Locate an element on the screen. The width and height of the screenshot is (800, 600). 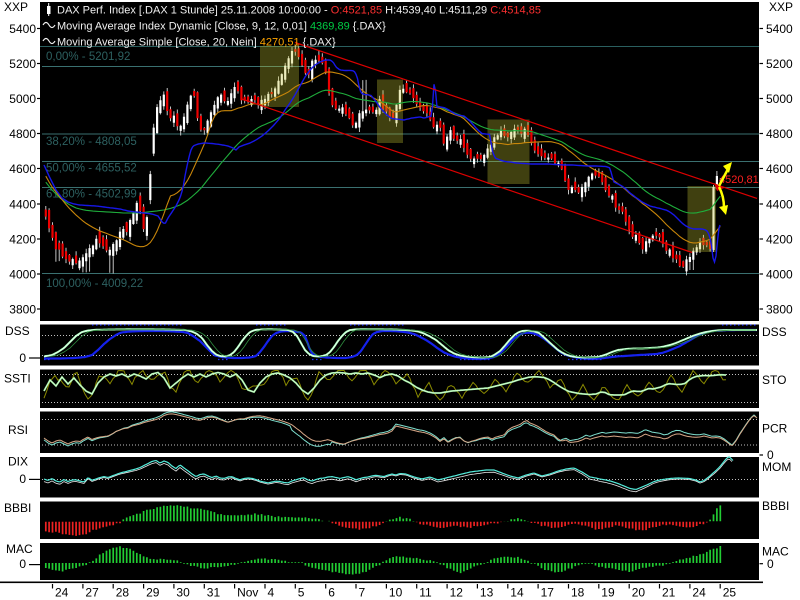
svg-text: MAC is located at coordinates (19, 549).